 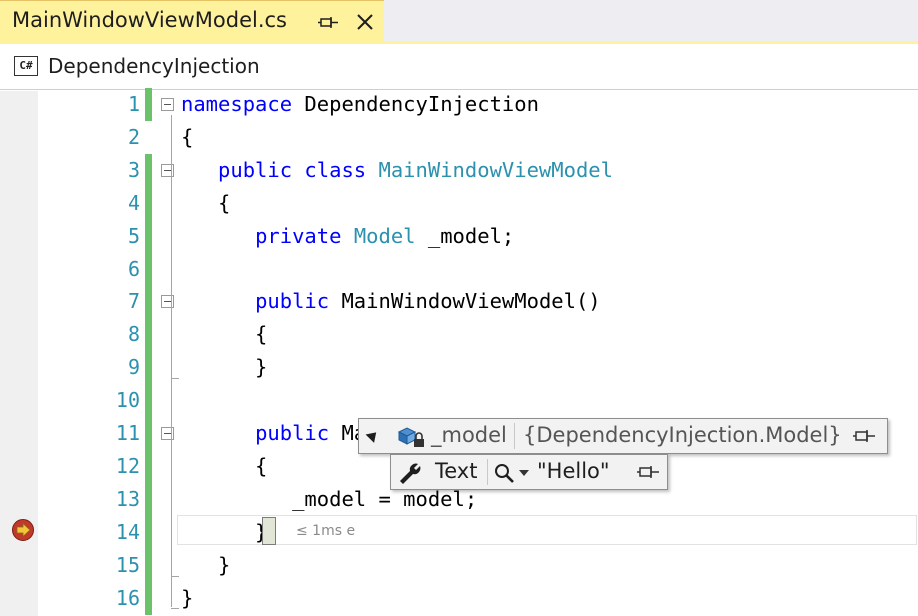 I want to click on code-line: 7 public MainWindowViewModel(), so click(x=459, y=302).